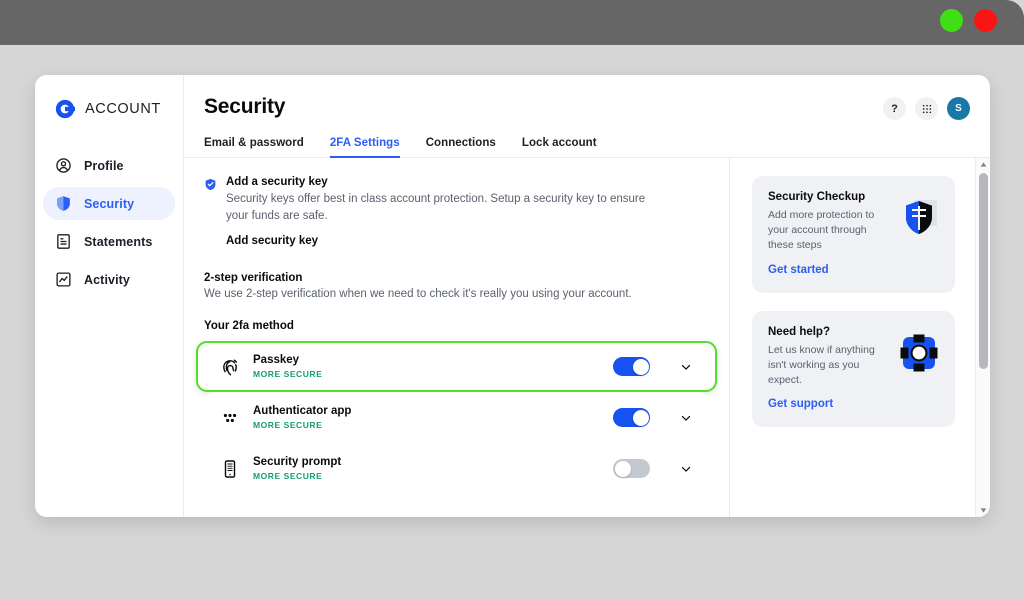 This screenshot has width=1024, height=599. I want to click on page-header: Security ? S, so click(587, 97).